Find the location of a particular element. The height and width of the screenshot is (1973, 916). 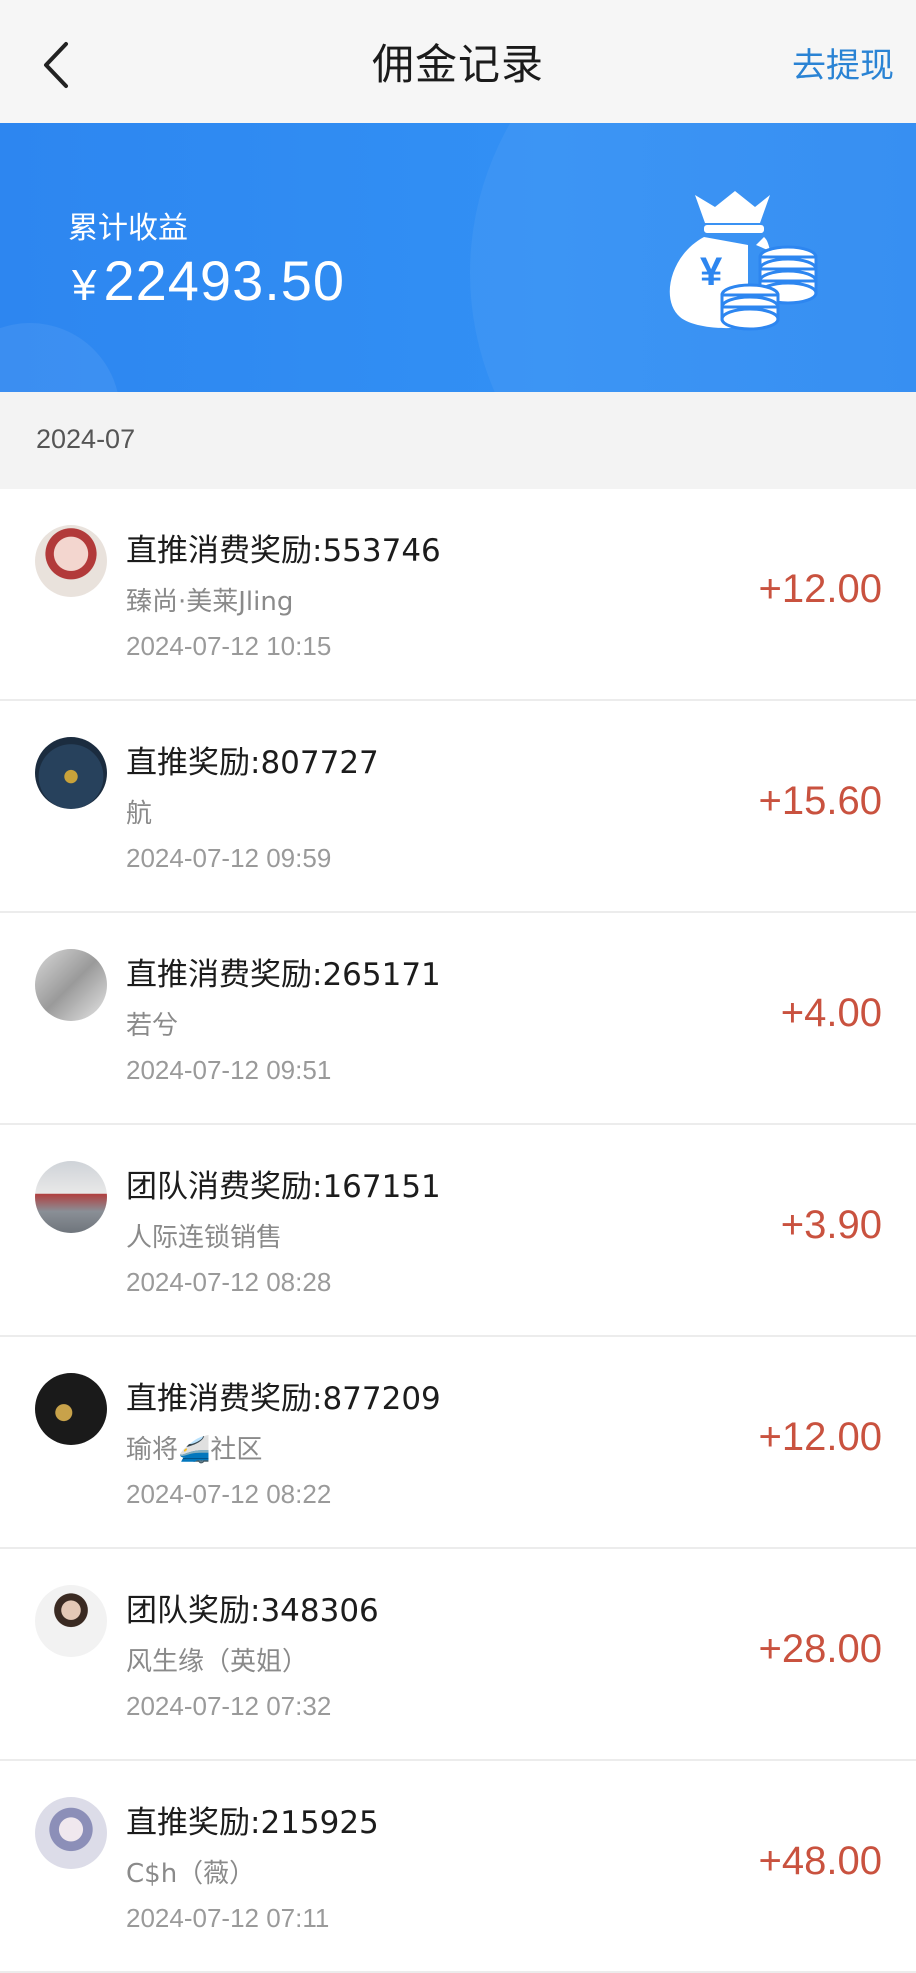

record-user-name: 瑜将🚄社区 is located at coordinates (194, 1450).